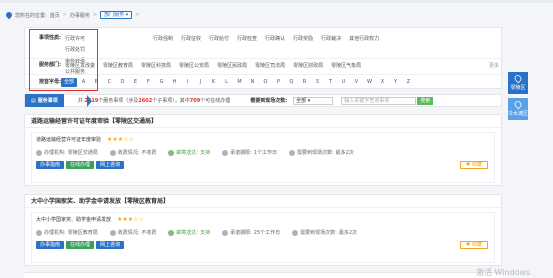  What do you see at coordinates (278, 82) in the screenshot?
I see `letter-p-button: P` at bounding box center [278, 82].